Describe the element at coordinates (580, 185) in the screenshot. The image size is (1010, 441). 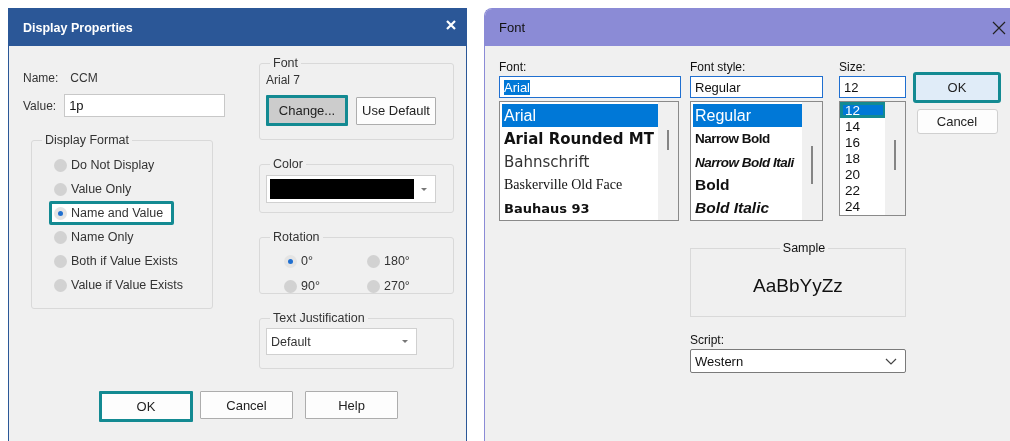
I see `font-list-item: Baskerville Old Face` at that location.